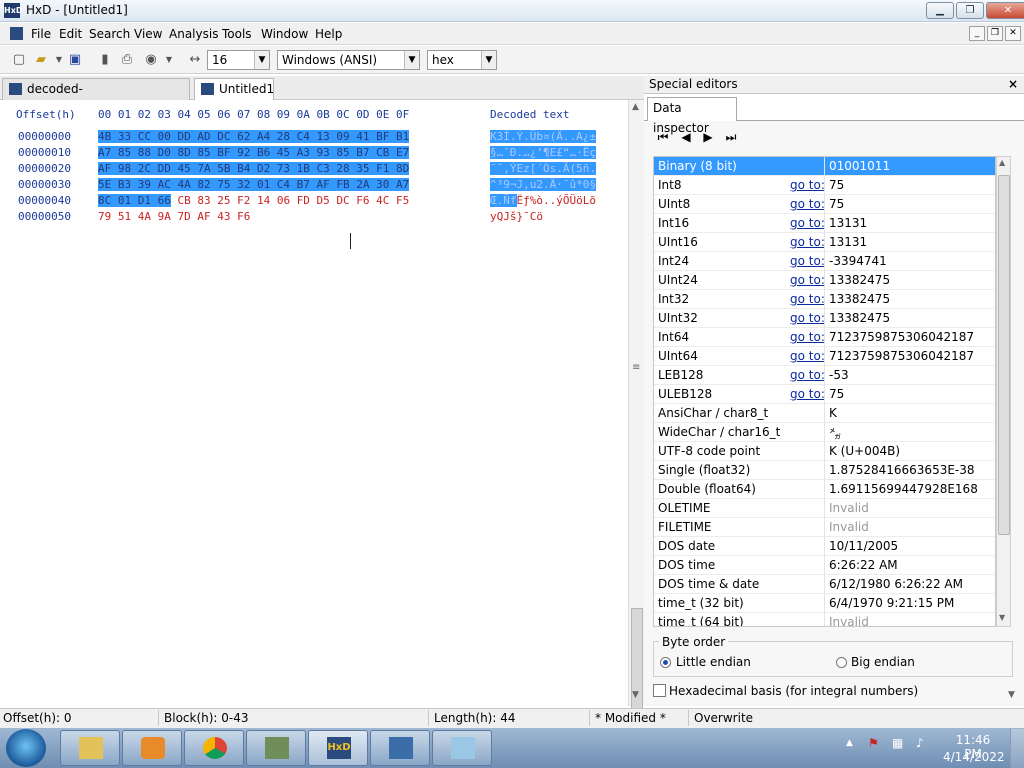 The image size is (1024, 768). Describe the element at coordinates (400, 748) in the screenshot. I see `taskbar-app2` at that location.